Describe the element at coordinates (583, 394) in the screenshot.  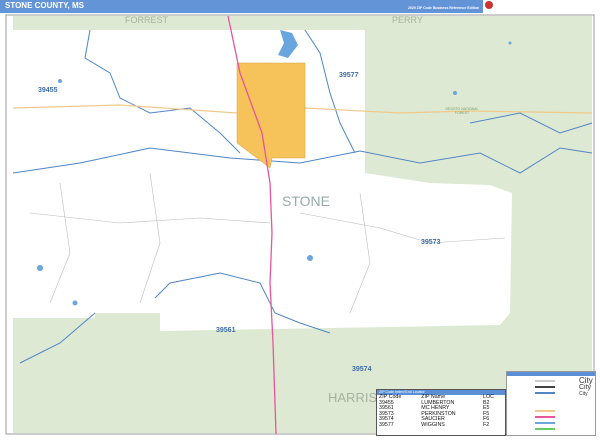
I see `legend-city-small: City` at that location.